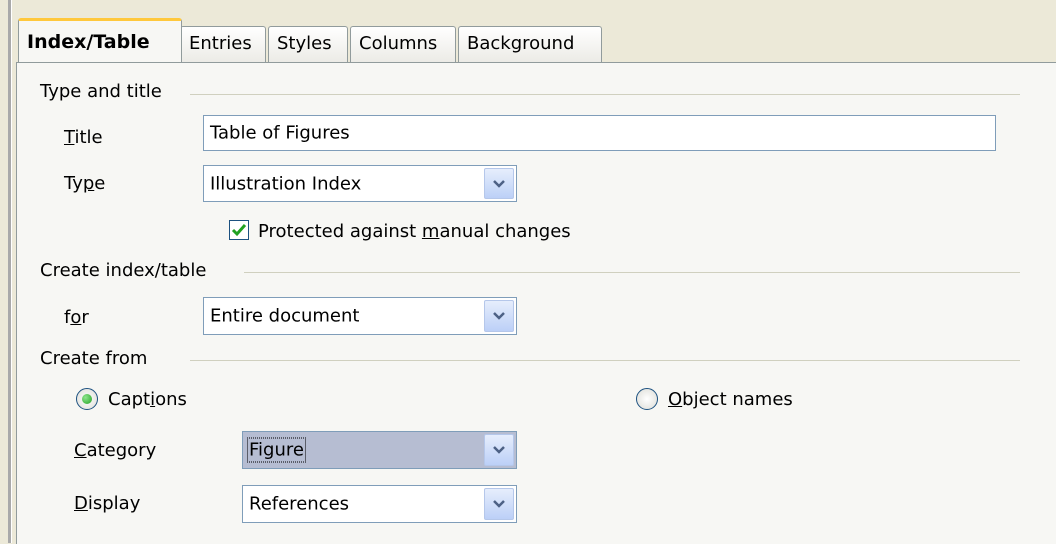 The width and height of the screenshot is (1056, 544). What do you see at coordinates (76, 317) in the screenshot?
I see `for-label: for` at bounding box center [76, 317].